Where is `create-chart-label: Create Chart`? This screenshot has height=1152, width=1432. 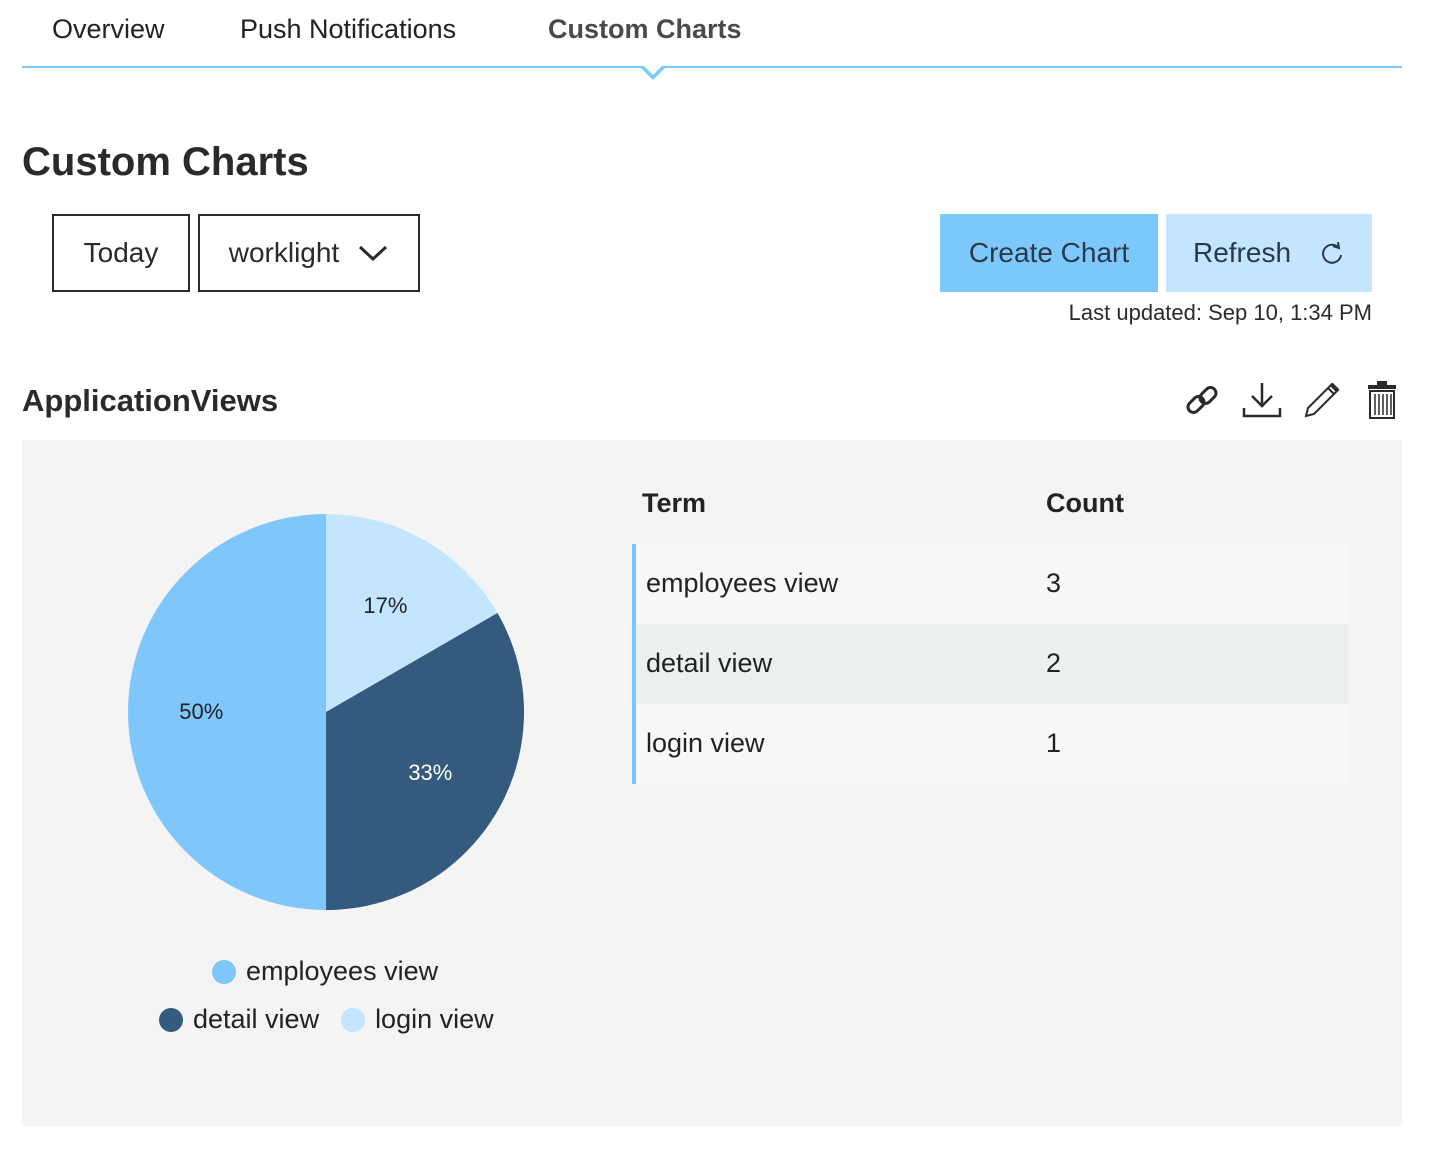 create-chart-label: Create Chart is located at coordinates (1049, 252).